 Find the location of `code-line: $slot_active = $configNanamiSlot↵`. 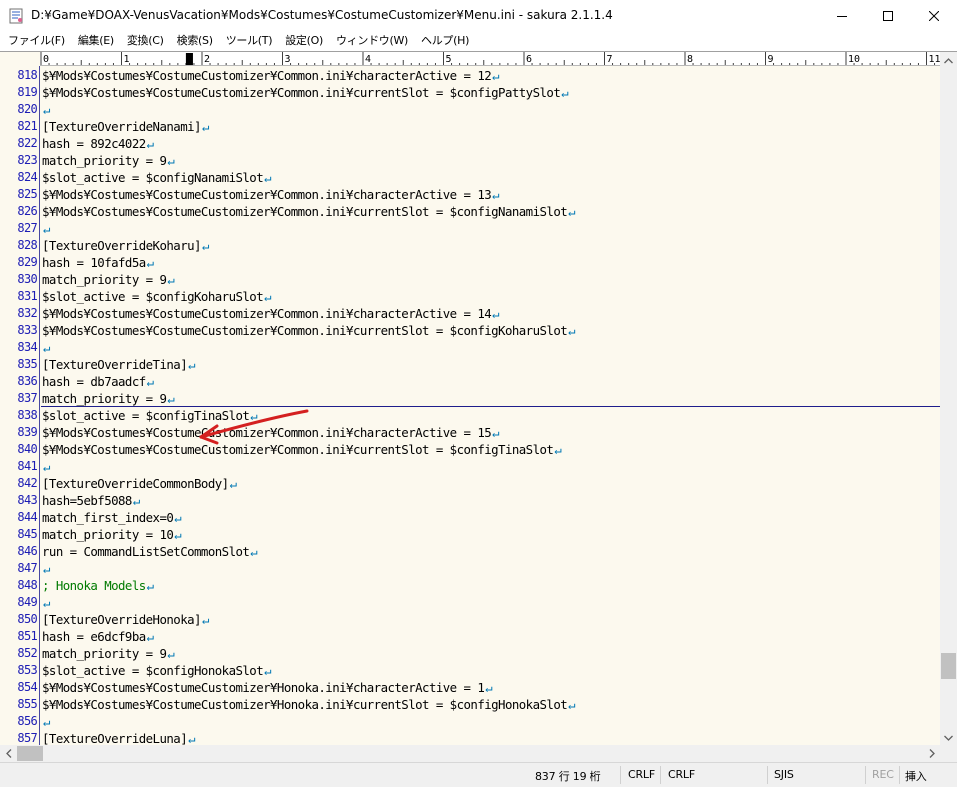

code-line: $slot_active = $configNanamiSlot↵ is located at coordinates (157, 177).